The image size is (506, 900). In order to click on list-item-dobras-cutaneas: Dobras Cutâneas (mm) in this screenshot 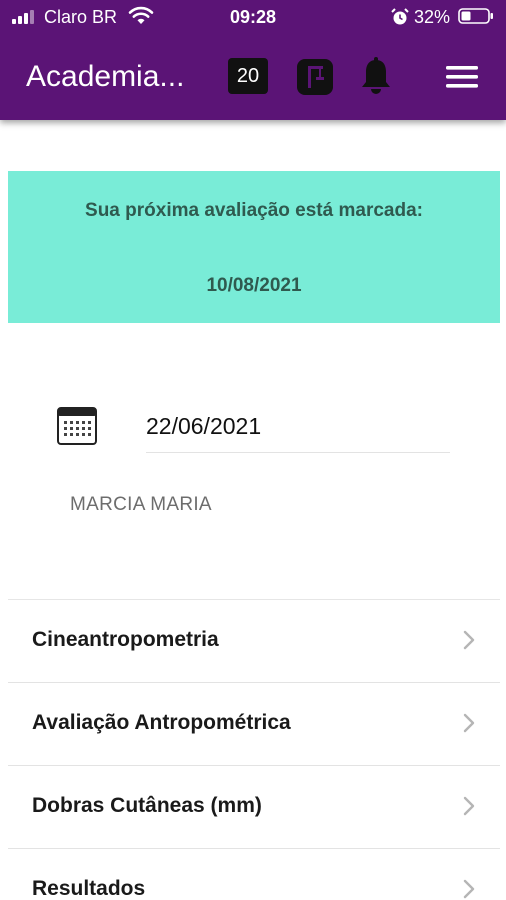, I will do `click(254, 807)`.